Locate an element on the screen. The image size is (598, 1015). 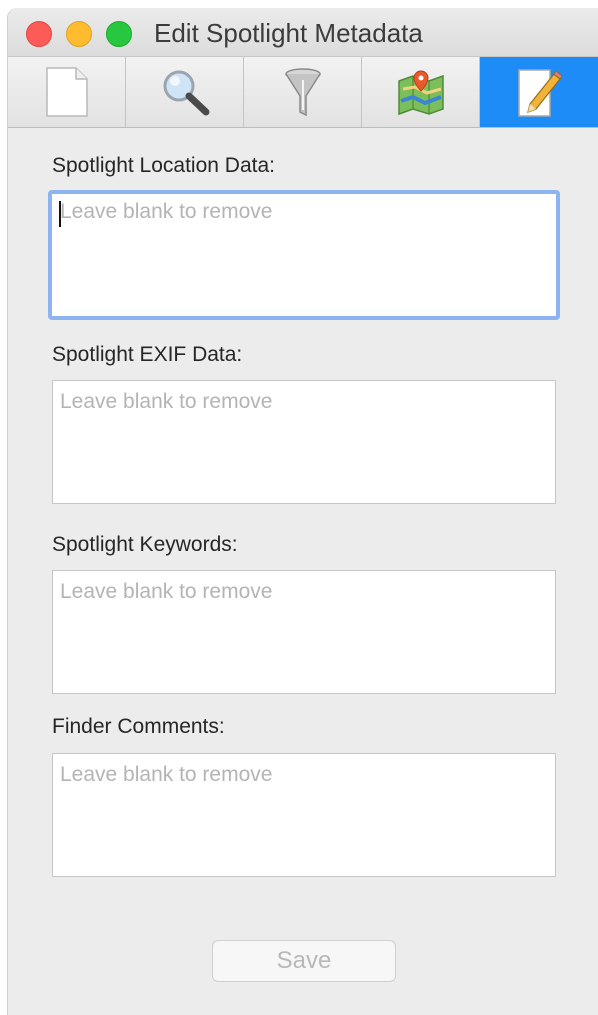
keywords-label: Spotlight Keywords: is located at coordinates (145, 544).